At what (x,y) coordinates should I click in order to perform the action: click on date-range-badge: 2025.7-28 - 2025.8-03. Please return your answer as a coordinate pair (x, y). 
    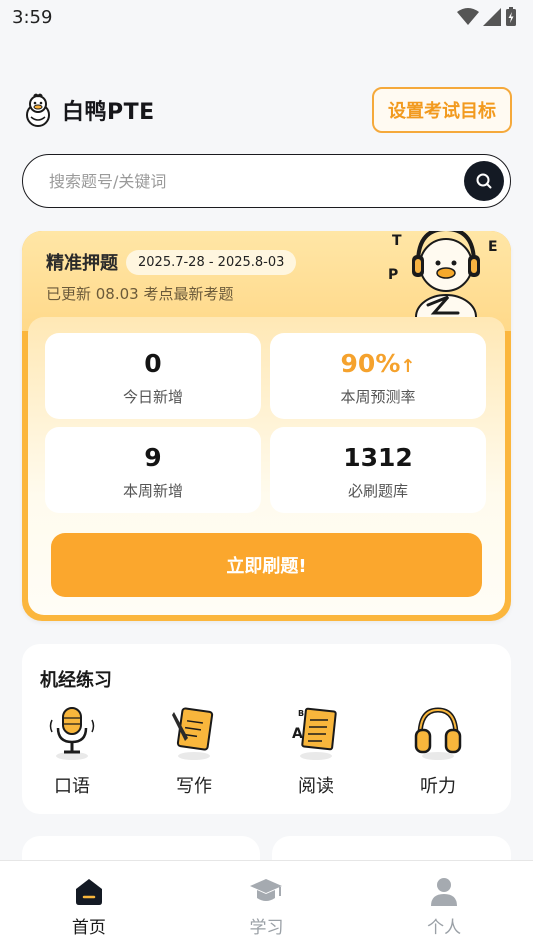
    Looking at the image, I should click on (211, 262).